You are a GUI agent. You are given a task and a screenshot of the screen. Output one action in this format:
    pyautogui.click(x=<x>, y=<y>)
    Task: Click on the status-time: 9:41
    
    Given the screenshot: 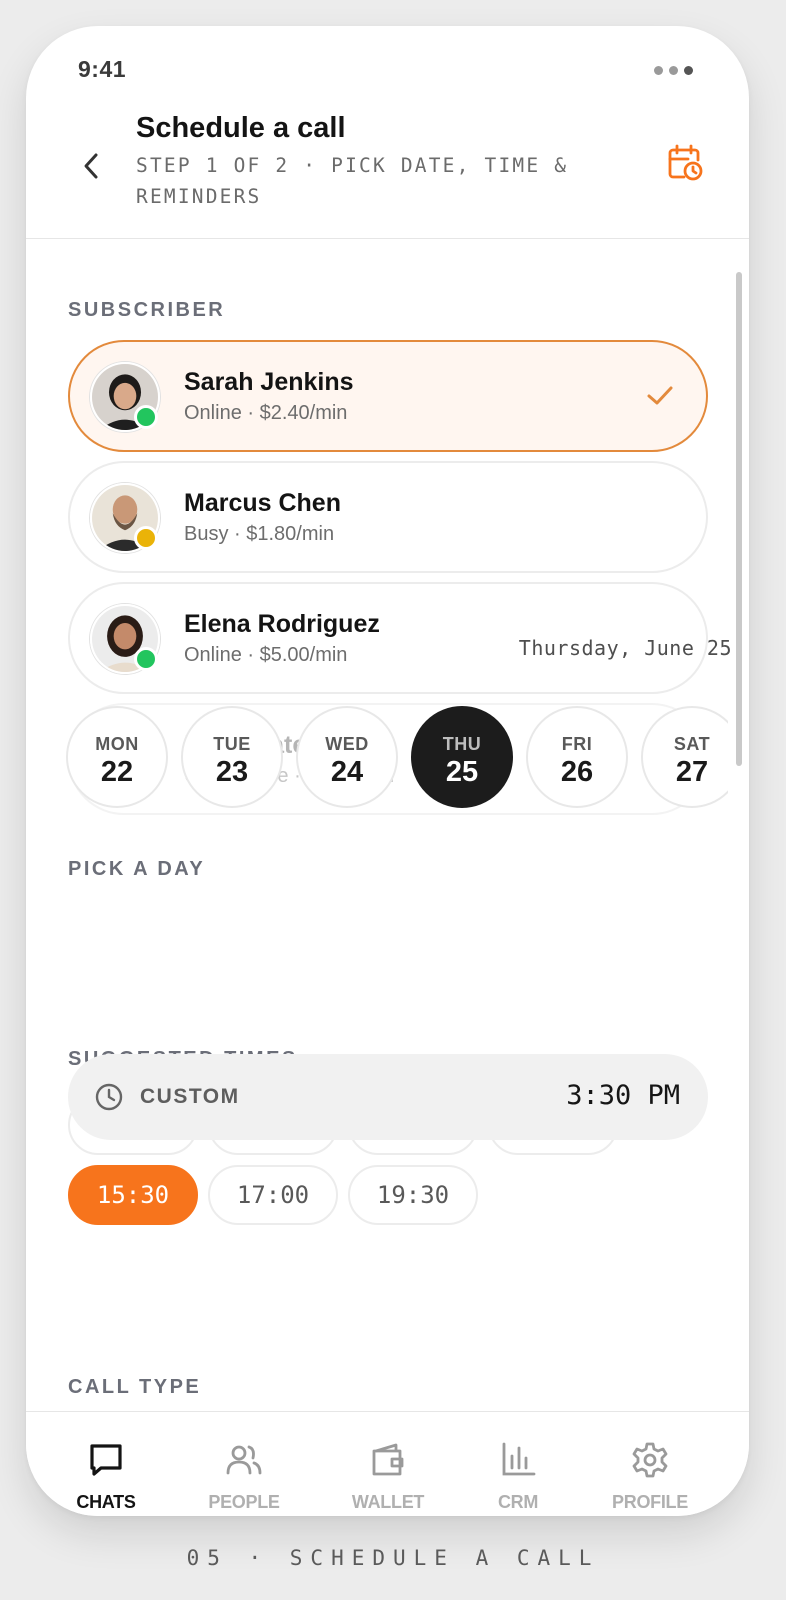 What is the action you would take?
    pyautogui.click(x=102, y=69)
    